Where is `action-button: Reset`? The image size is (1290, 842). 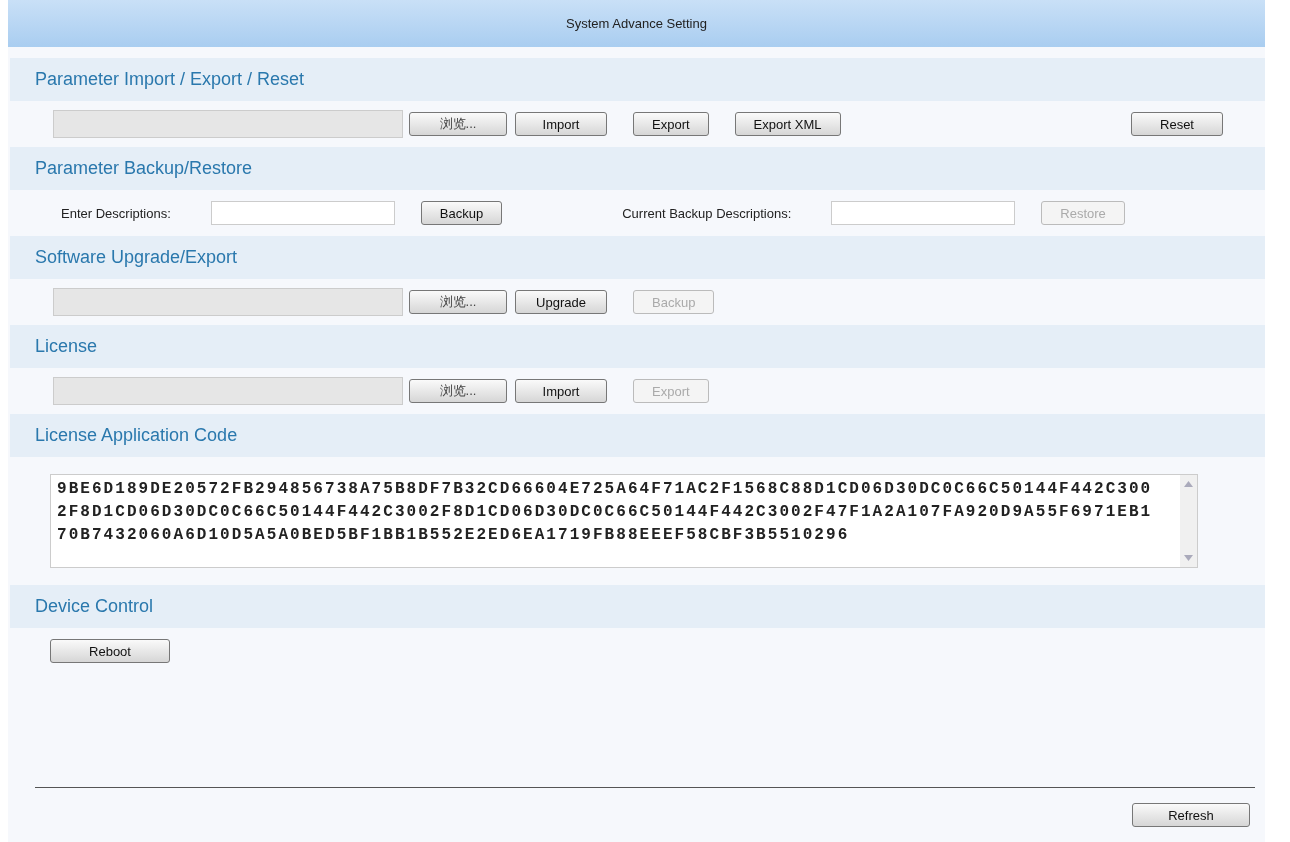 action-button: Reset is located at coordinates (1177, 124).